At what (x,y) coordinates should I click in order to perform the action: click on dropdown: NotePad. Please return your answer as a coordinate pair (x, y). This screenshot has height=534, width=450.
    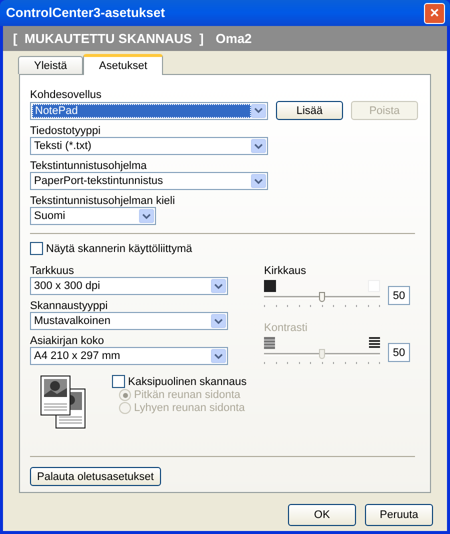
    Looking at the image, I should click on (149, 111).